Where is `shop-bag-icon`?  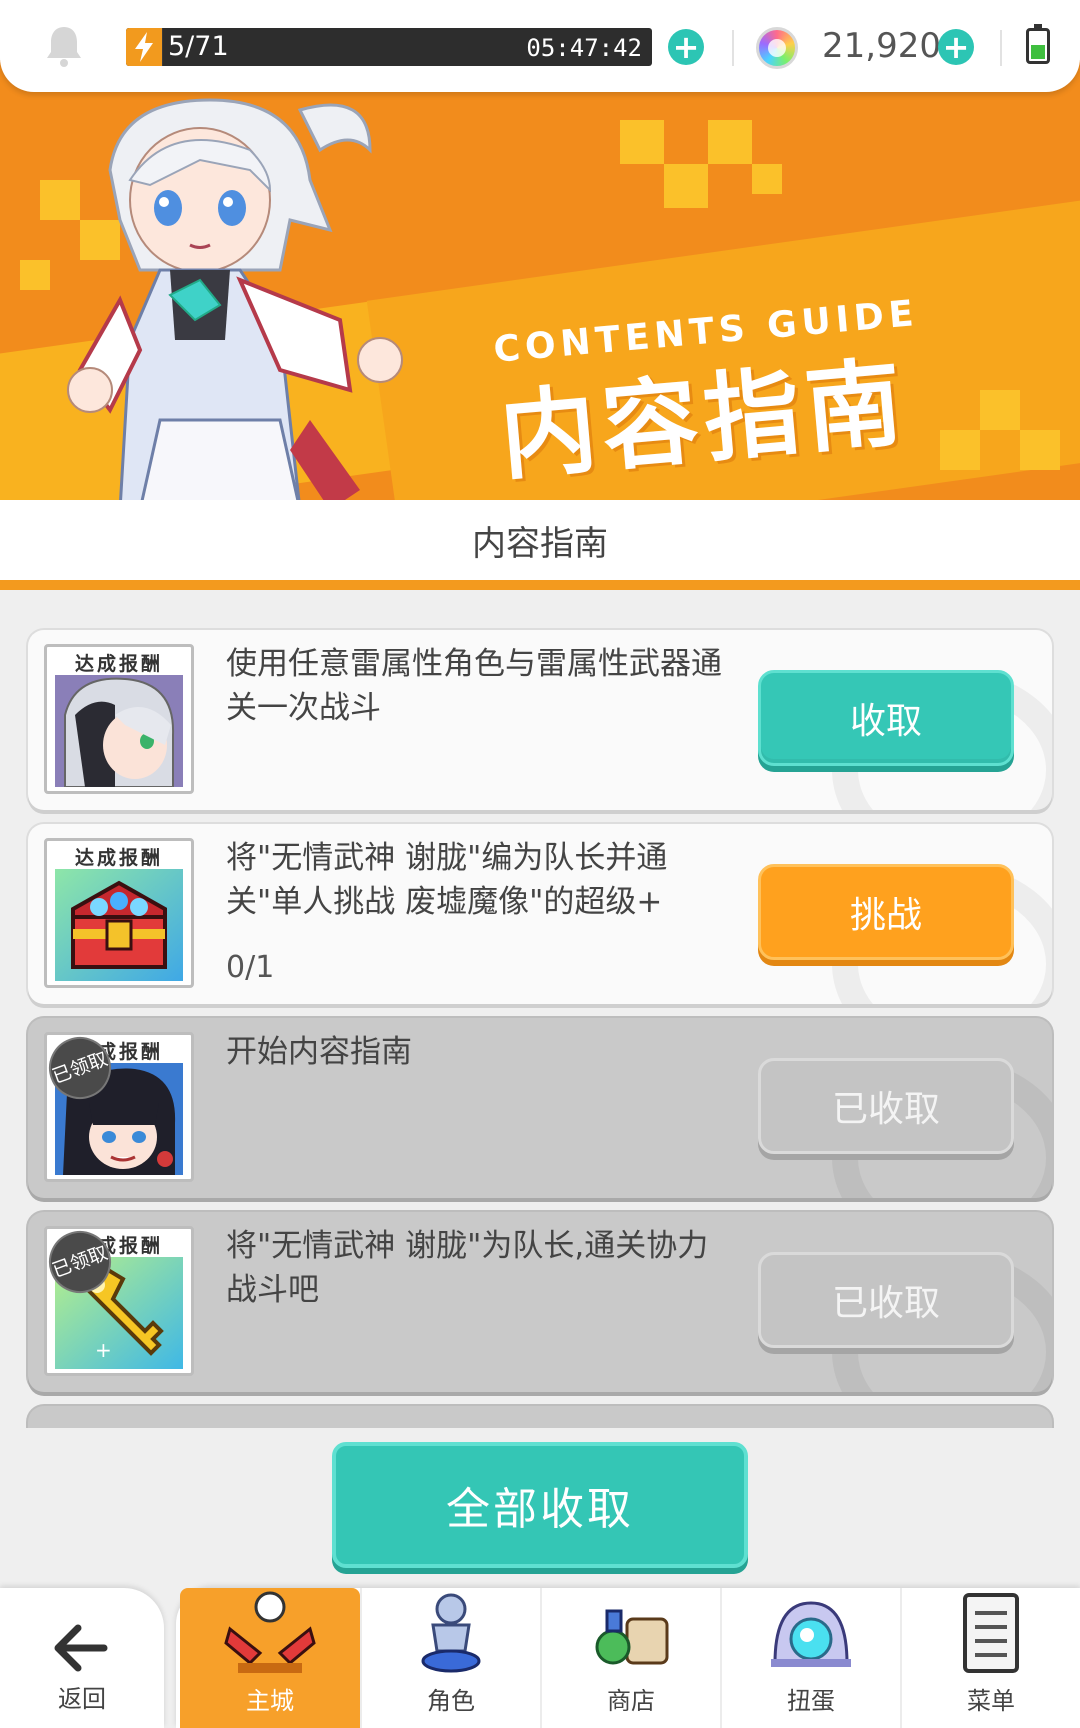
shop-bag-icon is located at coordinates (632, 1637).